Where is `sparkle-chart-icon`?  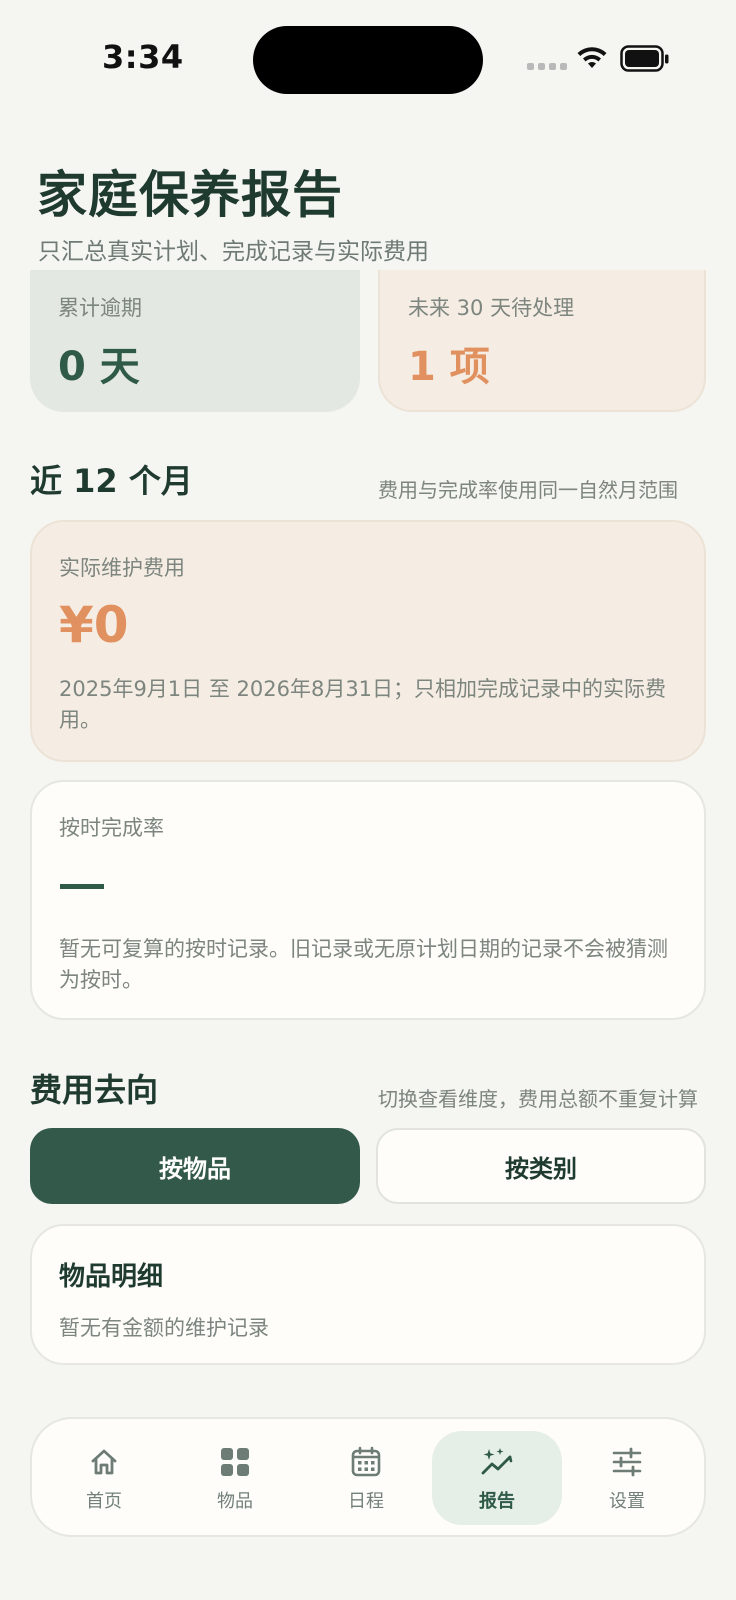
sparkle-chart-icon is located at coordinates (497, 1462).